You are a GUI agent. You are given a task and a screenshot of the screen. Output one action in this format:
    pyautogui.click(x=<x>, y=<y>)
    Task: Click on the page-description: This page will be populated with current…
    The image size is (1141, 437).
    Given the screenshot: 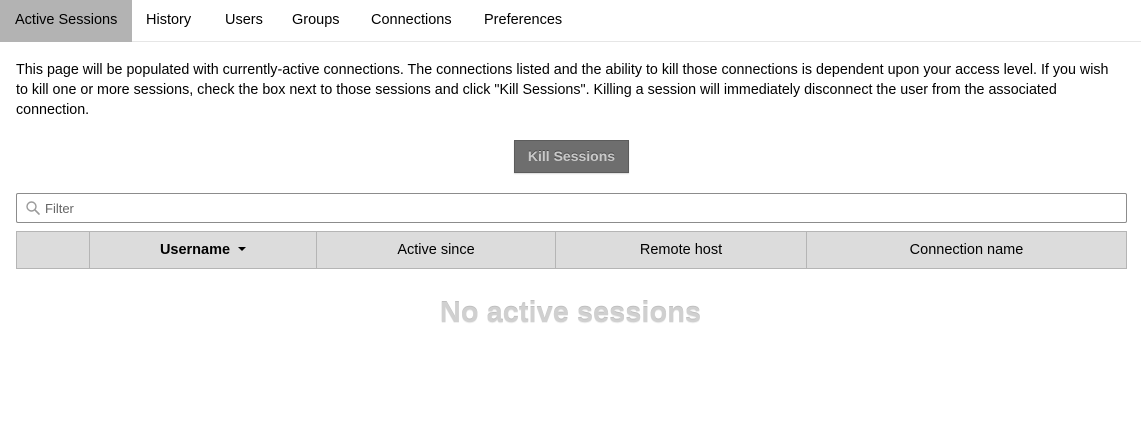 What is the action you would take?
    pyautogui.click(x=562, y=90)
    